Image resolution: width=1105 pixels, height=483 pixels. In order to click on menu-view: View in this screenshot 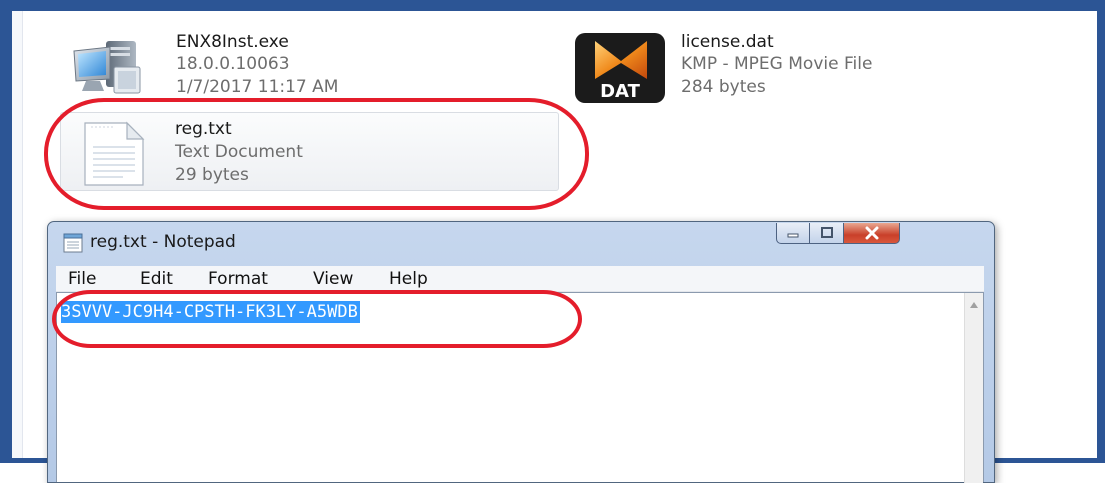, I will do `click(333, 279)`.